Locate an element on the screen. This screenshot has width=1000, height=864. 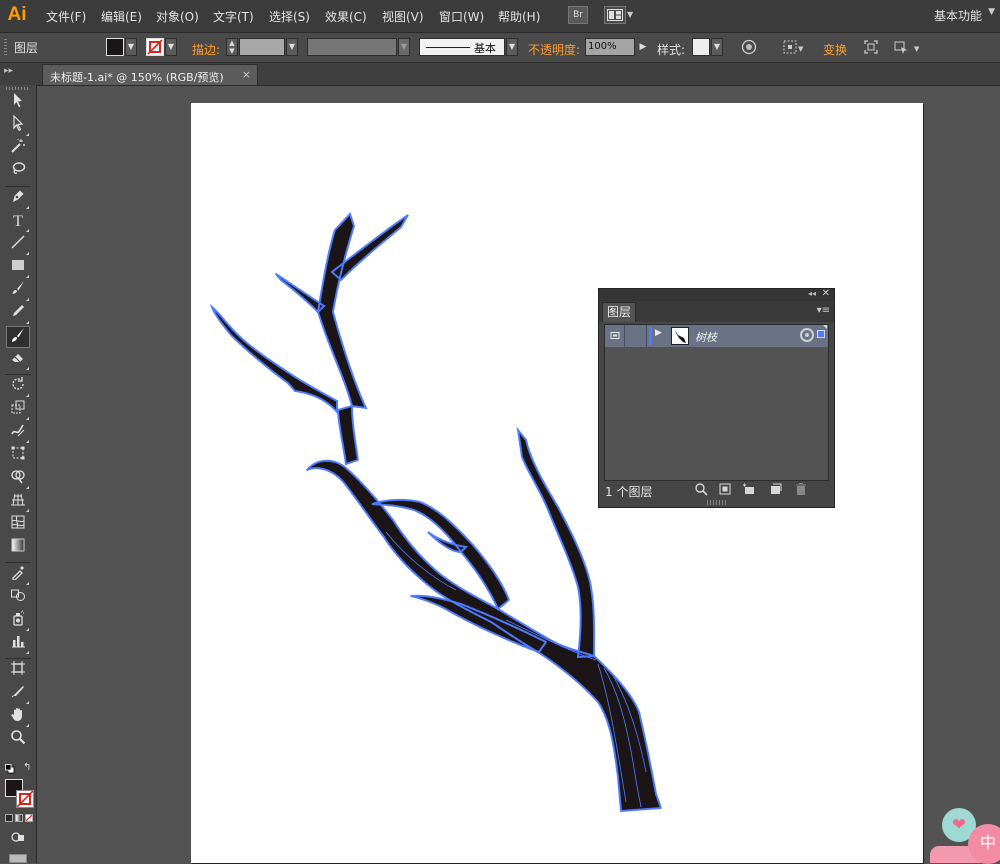
rectangle-tool-icon is located at coordinates (18, 268).